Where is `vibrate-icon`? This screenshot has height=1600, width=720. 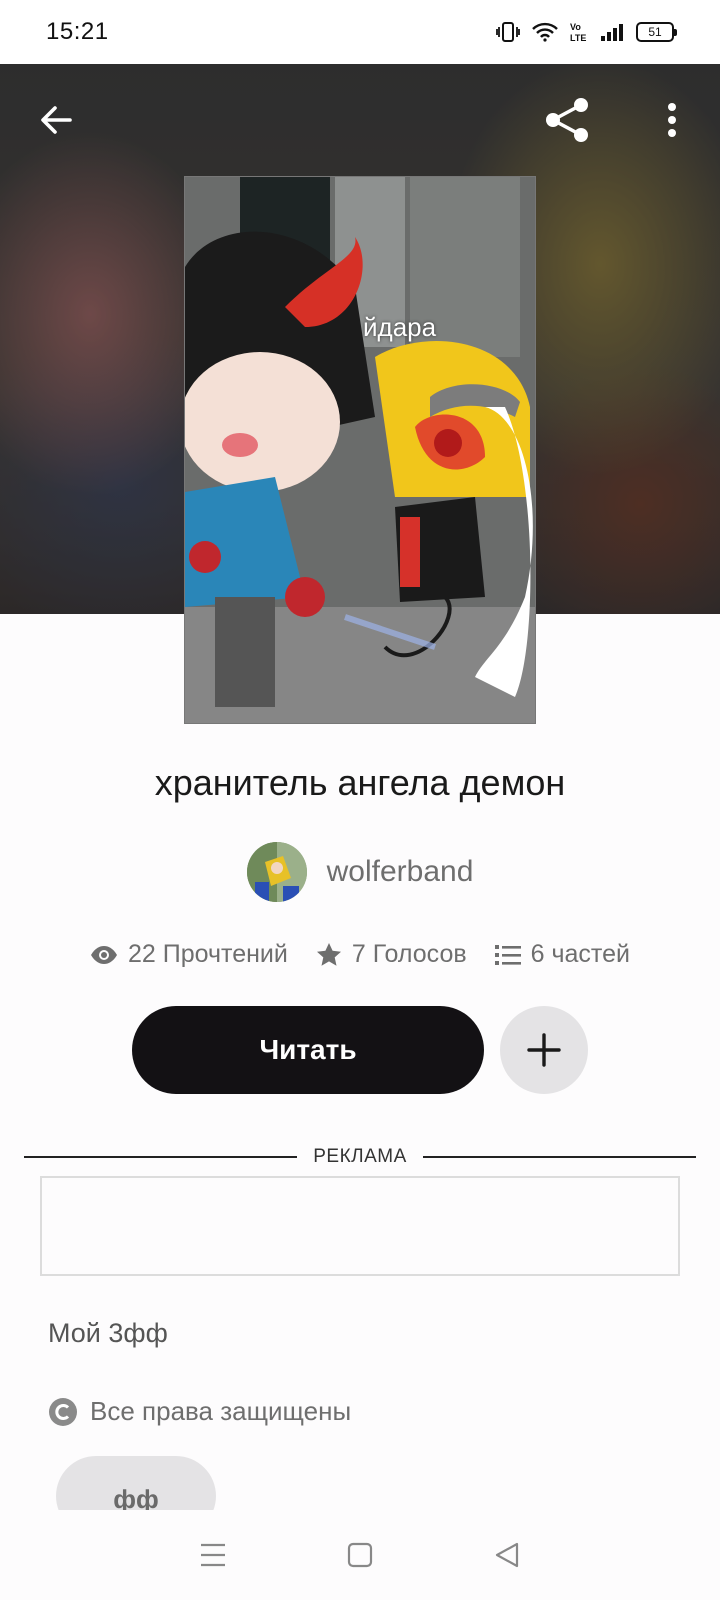
vibrate-icon is located at coordinates (508, 32).